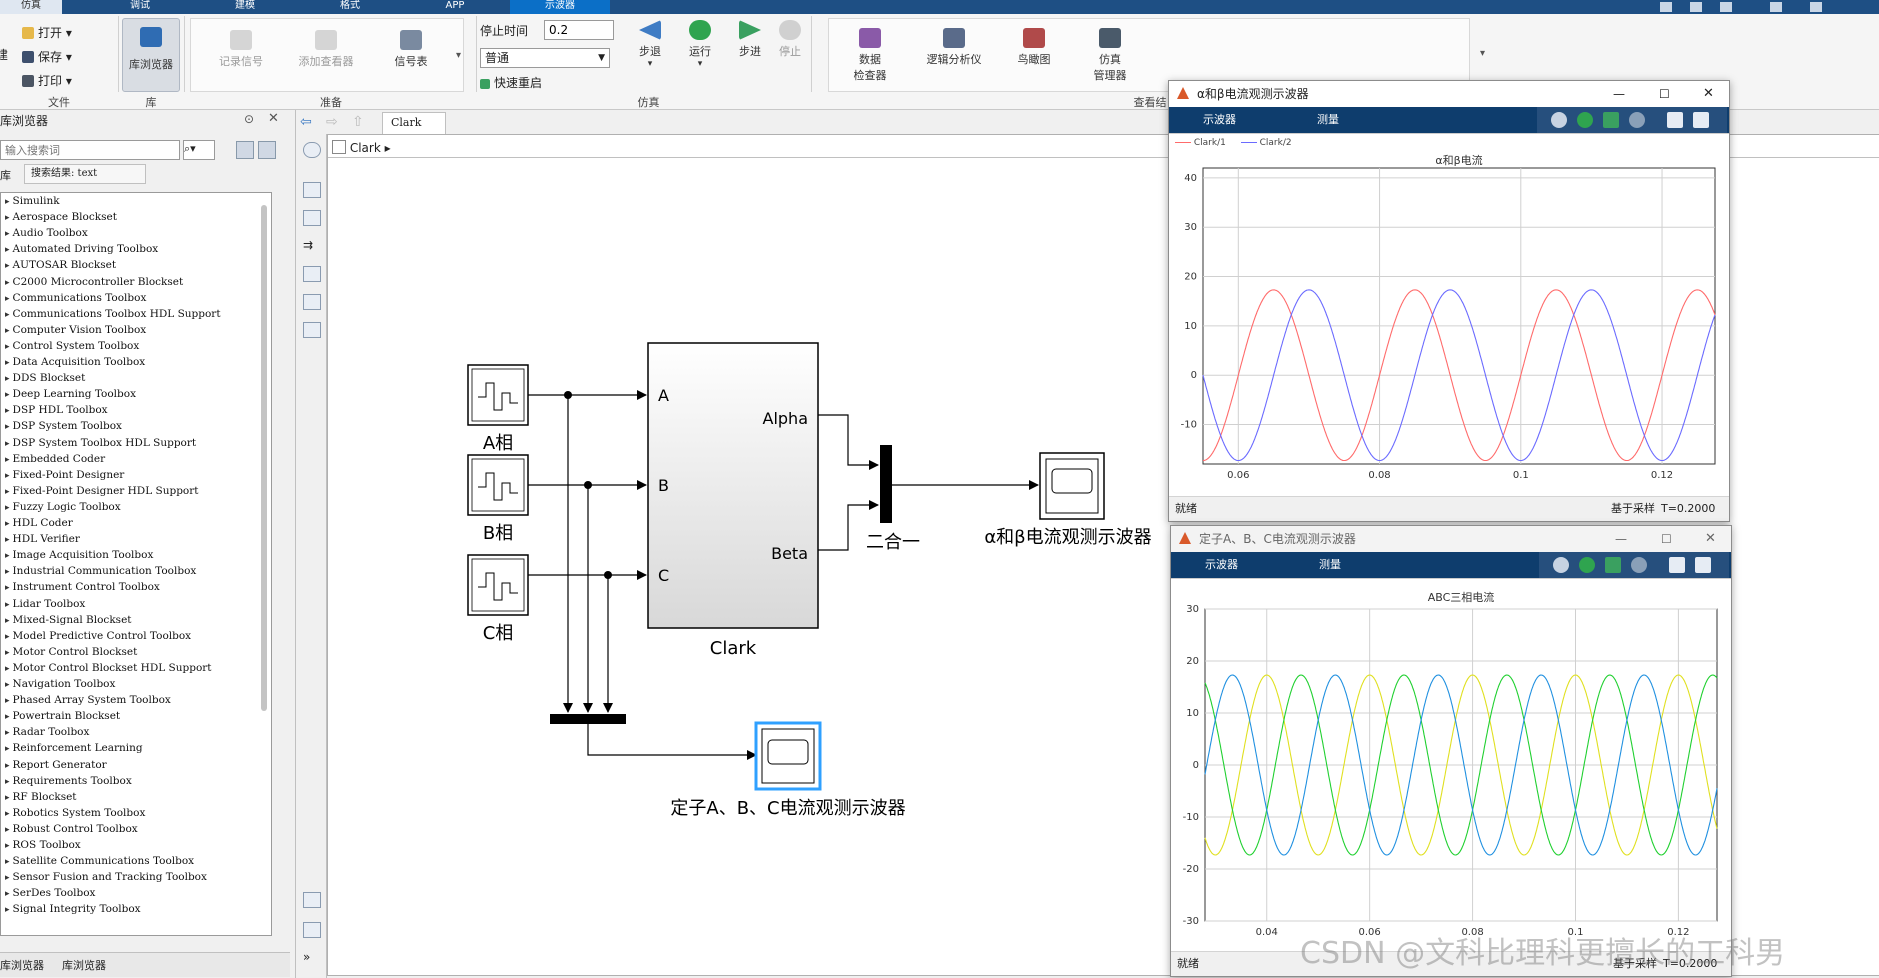 This screenshot has height=978, width=1879. Describe the element at coordinates (82, 249) in the screenshot. I see `library-item: Automated Driving Toolbox` at that location.